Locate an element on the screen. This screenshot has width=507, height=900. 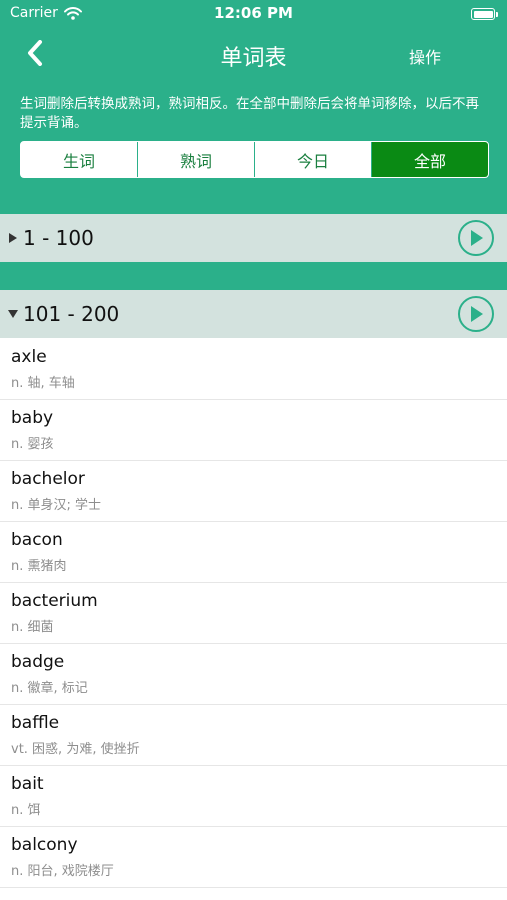
word-definition: n. 轴, 车轴 is located at coordinates (43, 383).